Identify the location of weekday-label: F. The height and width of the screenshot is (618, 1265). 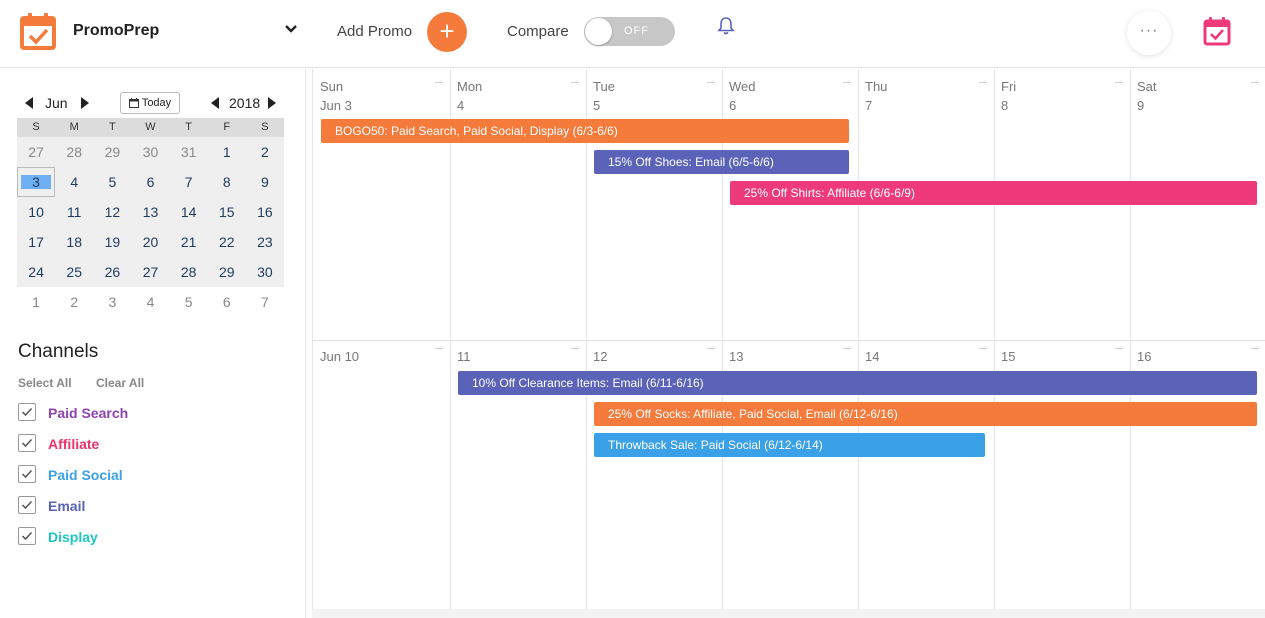
(227, 127).